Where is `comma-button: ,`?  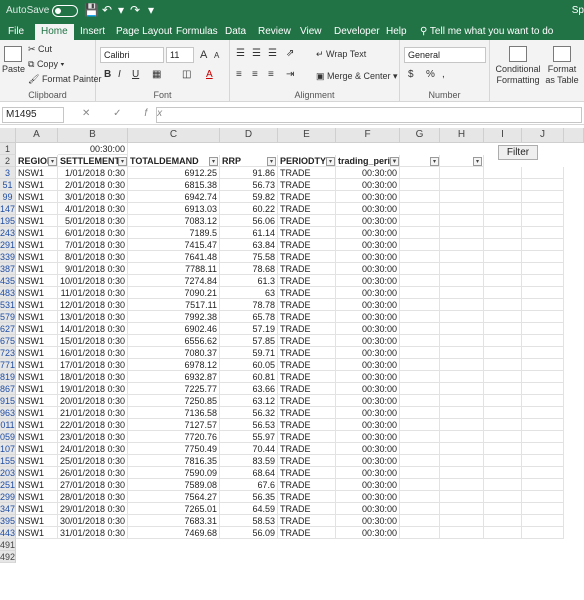
comma-button: , is located at coordinates (443, 74).